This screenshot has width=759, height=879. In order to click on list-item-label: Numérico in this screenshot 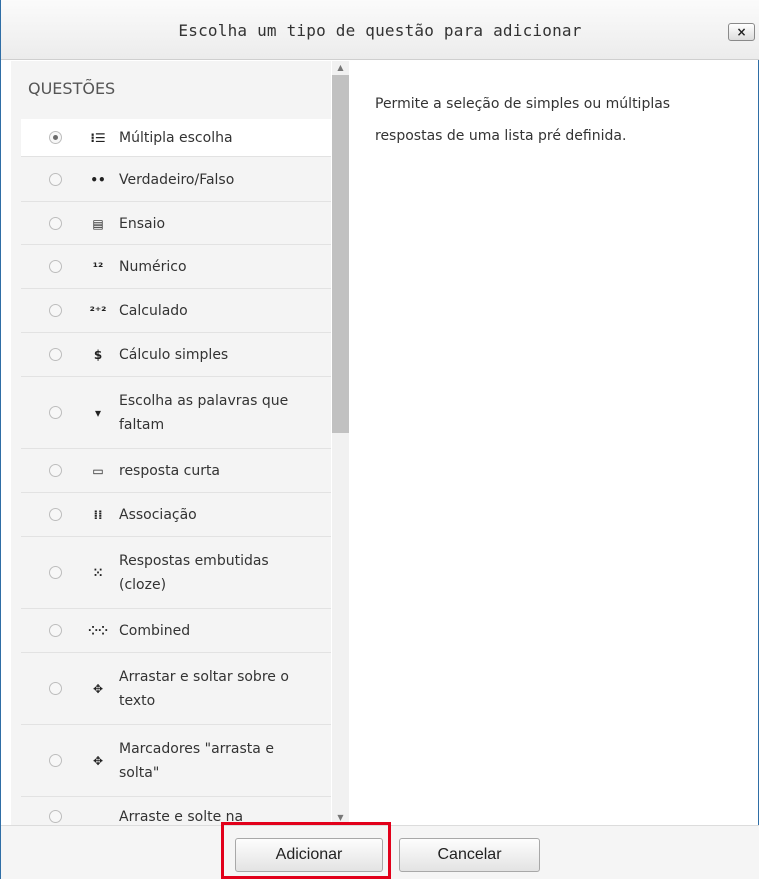, I will do `click(153, 267)`.